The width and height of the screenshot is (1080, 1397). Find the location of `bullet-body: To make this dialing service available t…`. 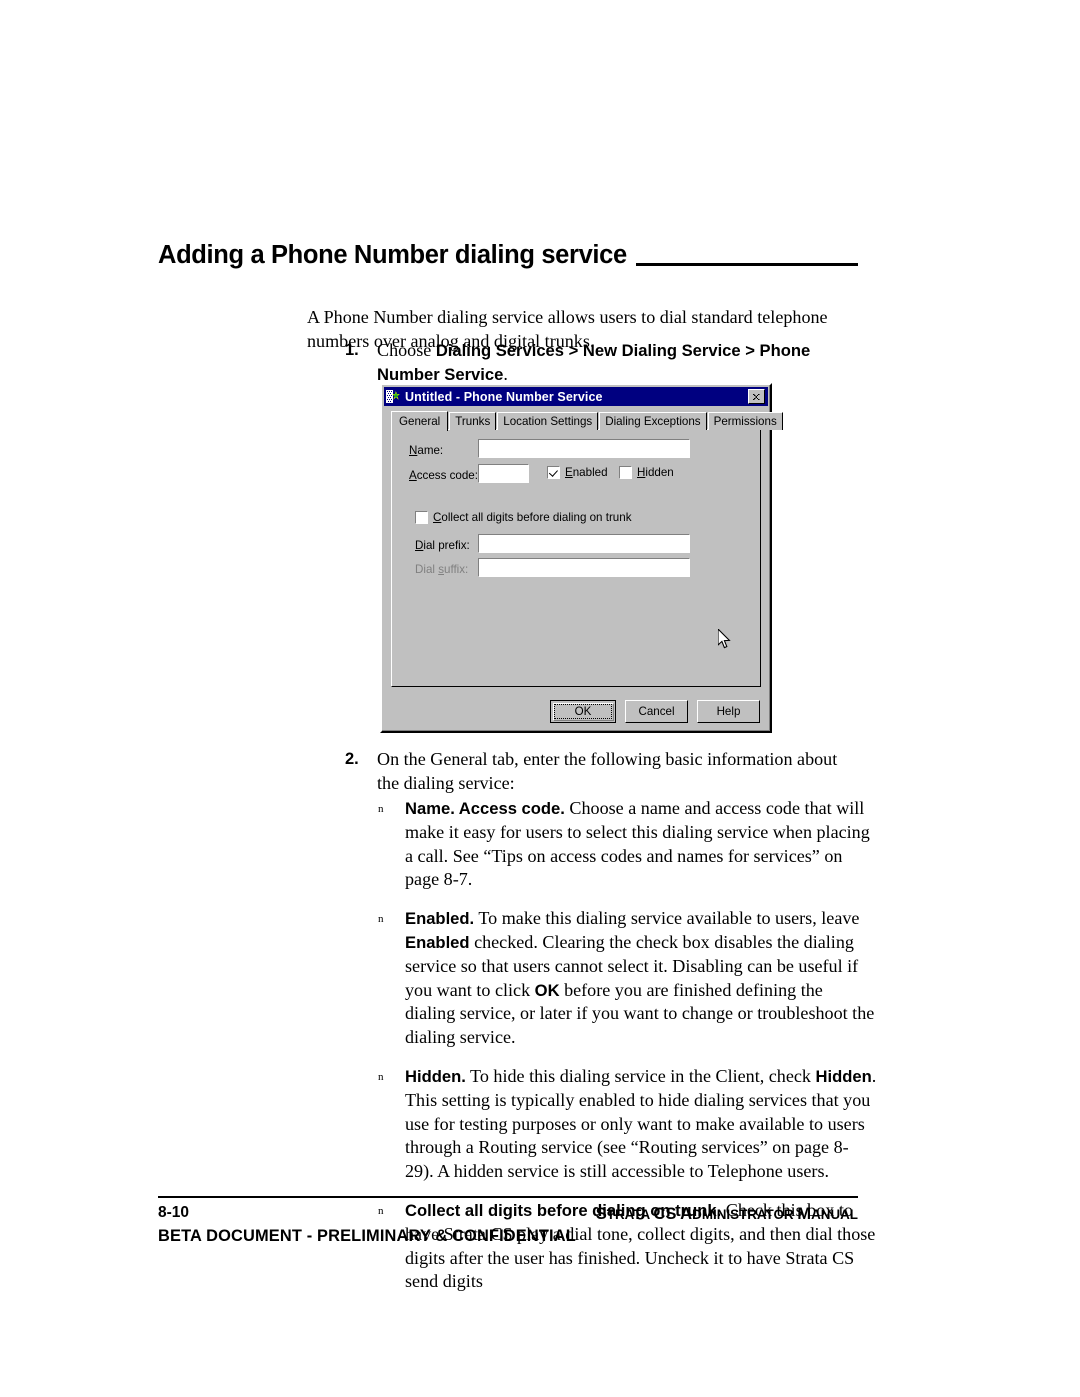

bullet-body: To make this dialing service available t… is located at coordinates (667, 918).